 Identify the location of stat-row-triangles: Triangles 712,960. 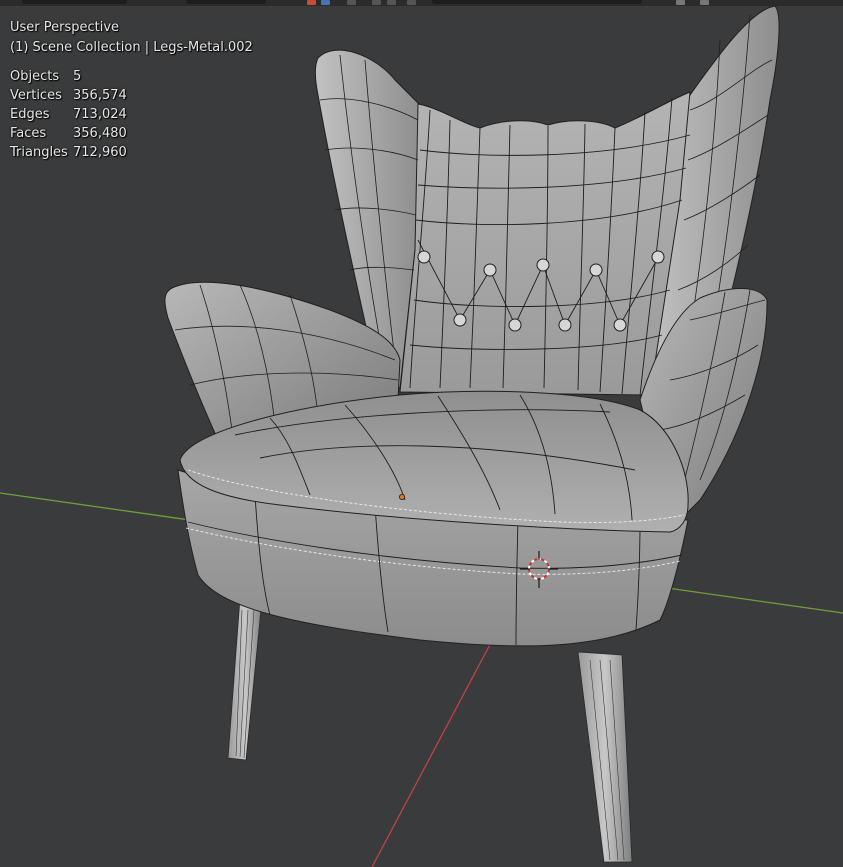
(131, 152).